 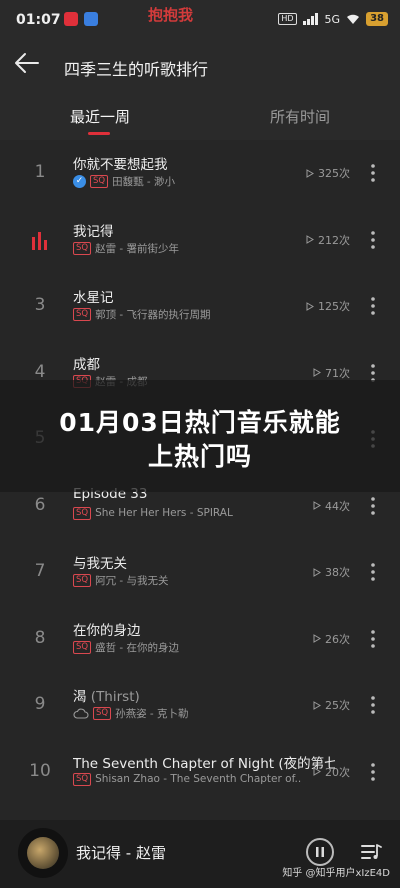 What do you see at coordinates (93, 231) in the screenshot?
I see `song-title: 我记得` at bounding box center [93, 231].